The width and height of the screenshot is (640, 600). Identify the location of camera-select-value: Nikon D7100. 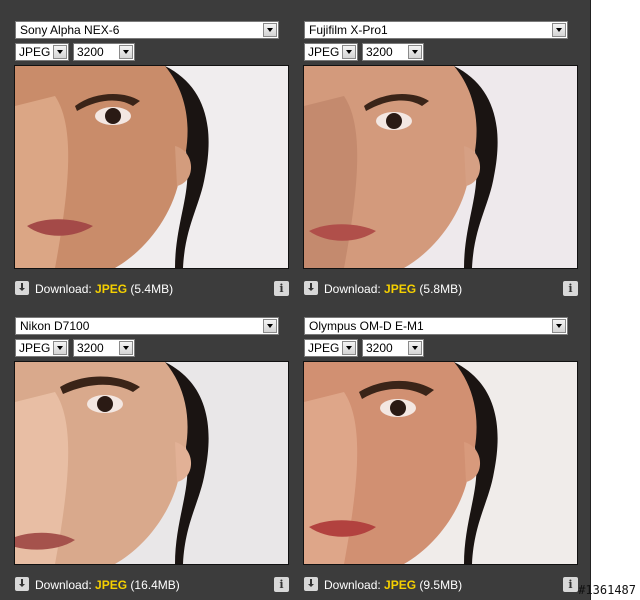
(55, 326).